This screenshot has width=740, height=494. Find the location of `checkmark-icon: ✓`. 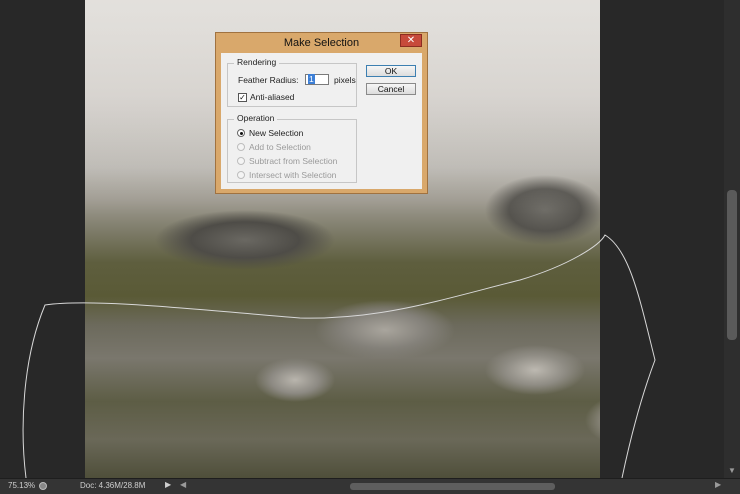

checkmark-icon: ✓ is located at coordinates (242, 97).